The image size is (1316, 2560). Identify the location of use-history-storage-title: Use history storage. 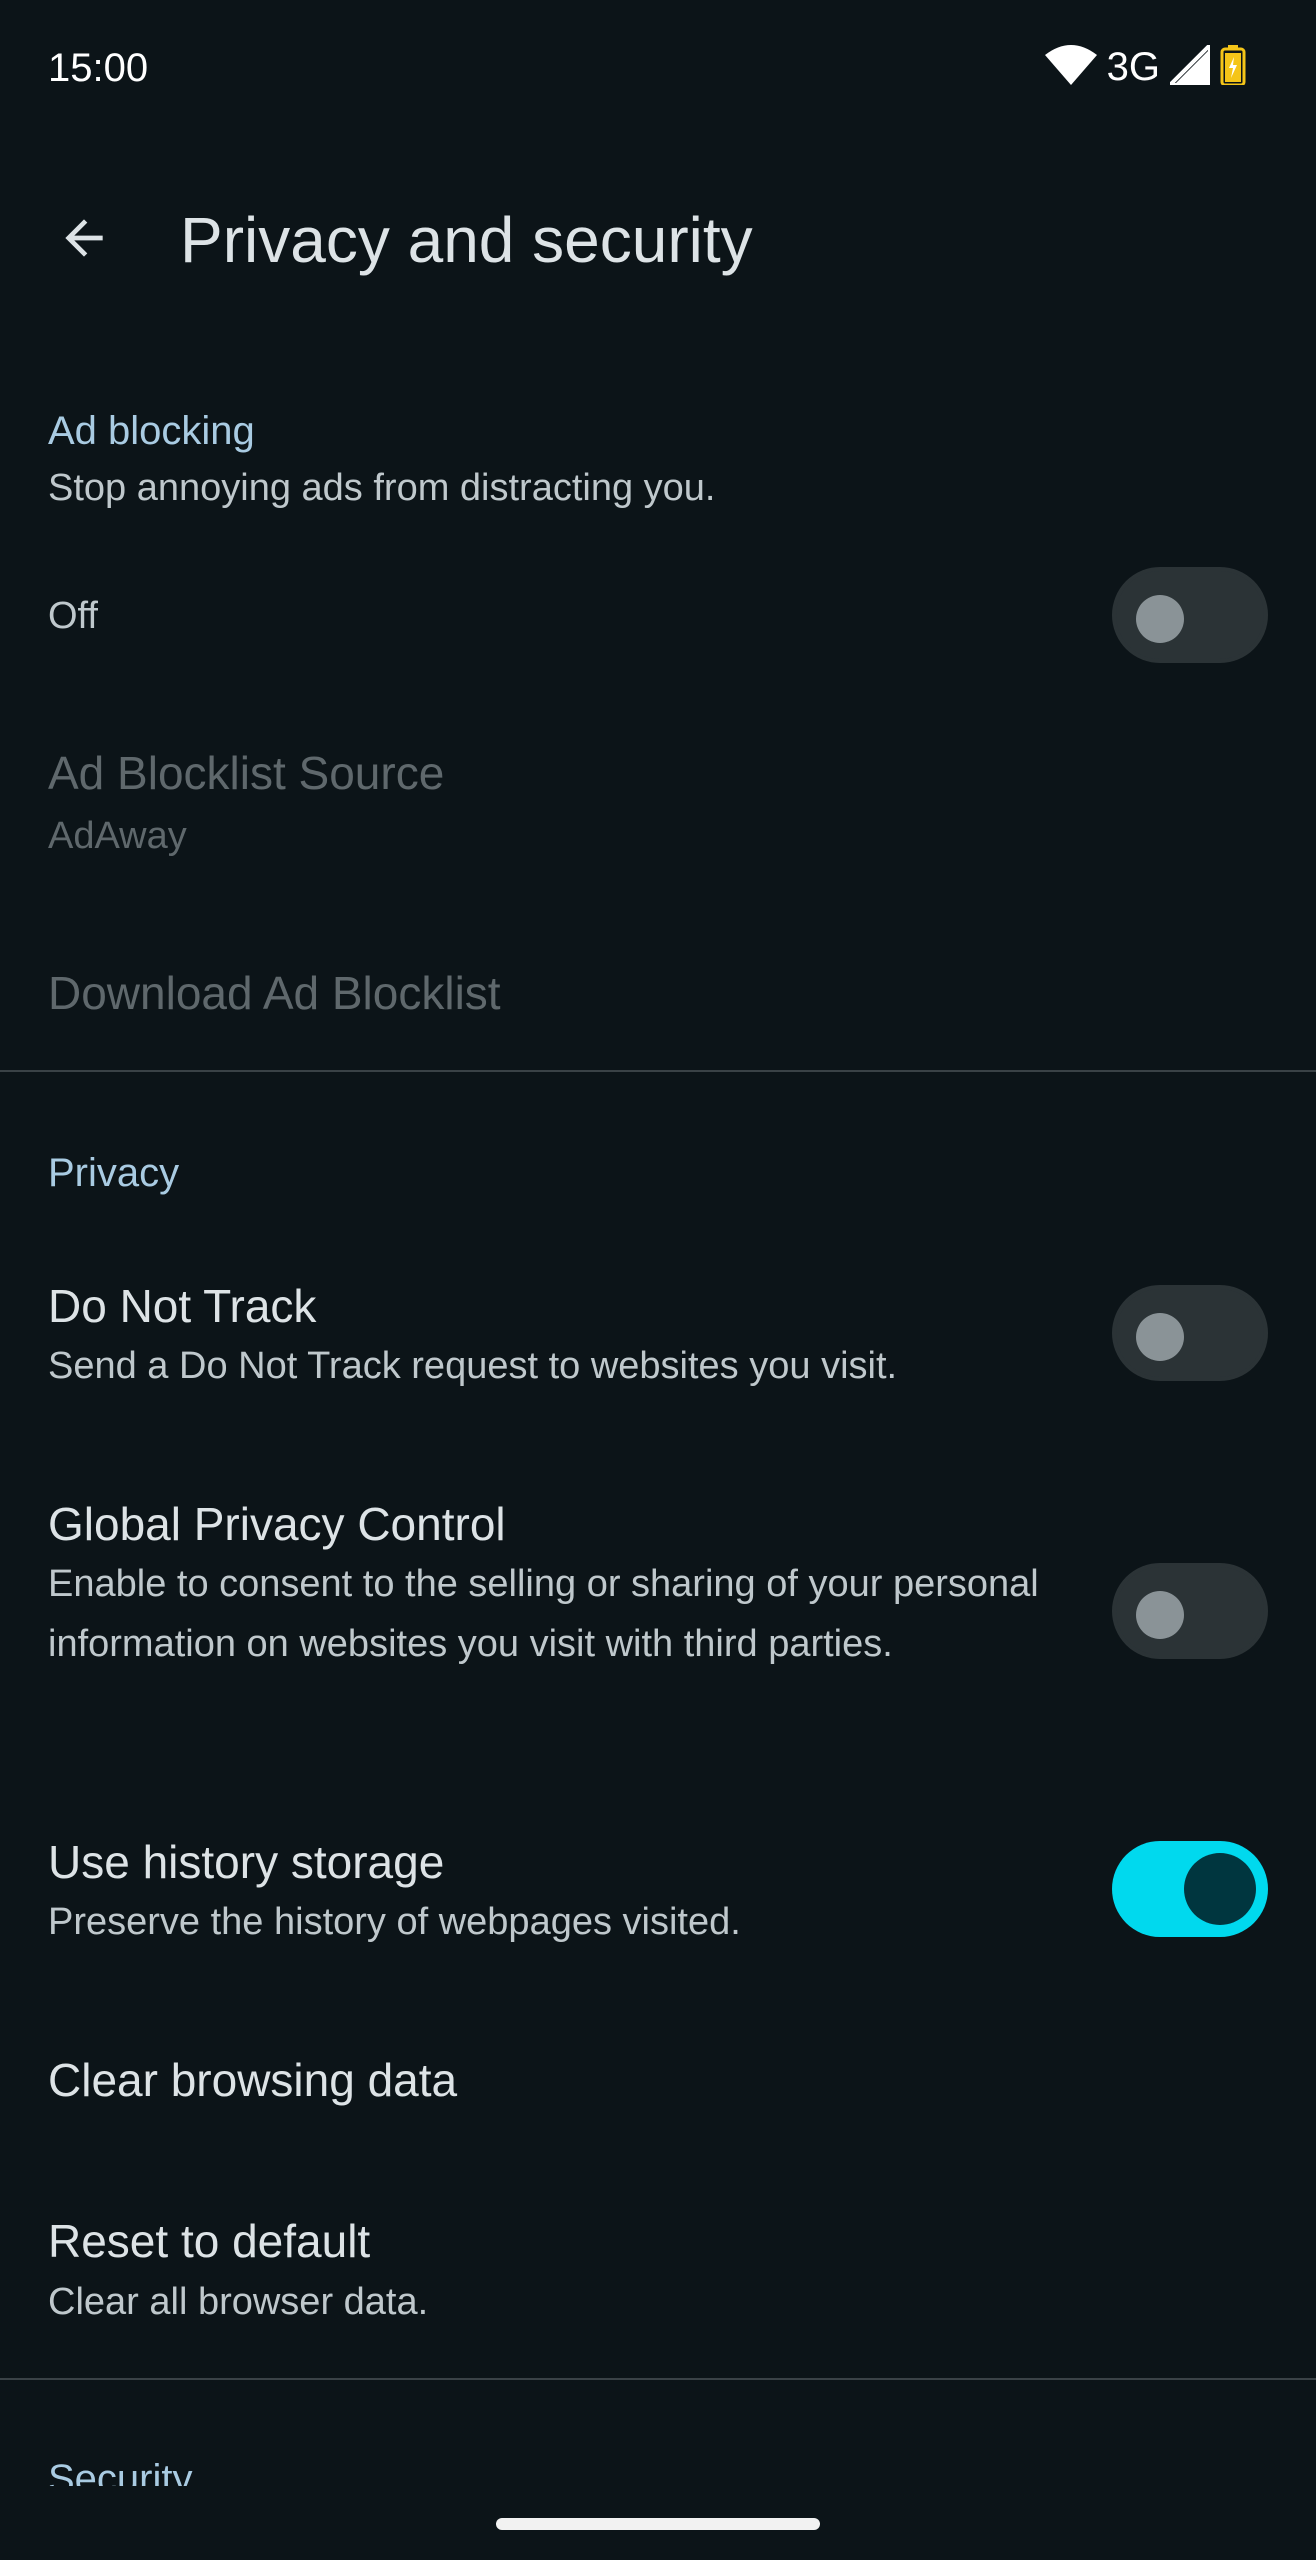
(246, 1862).